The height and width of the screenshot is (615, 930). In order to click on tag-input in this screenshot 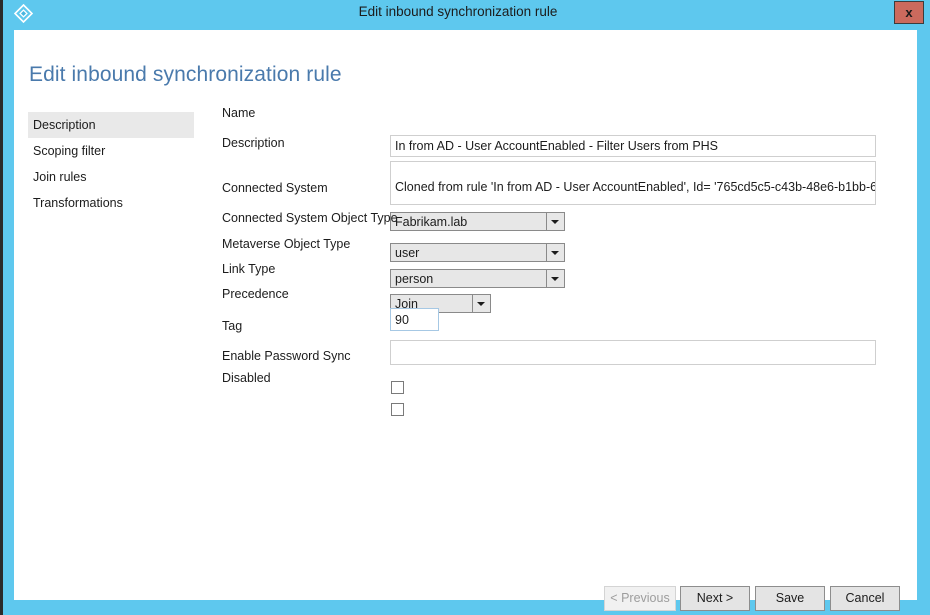, I will do `click(633, 352)`.